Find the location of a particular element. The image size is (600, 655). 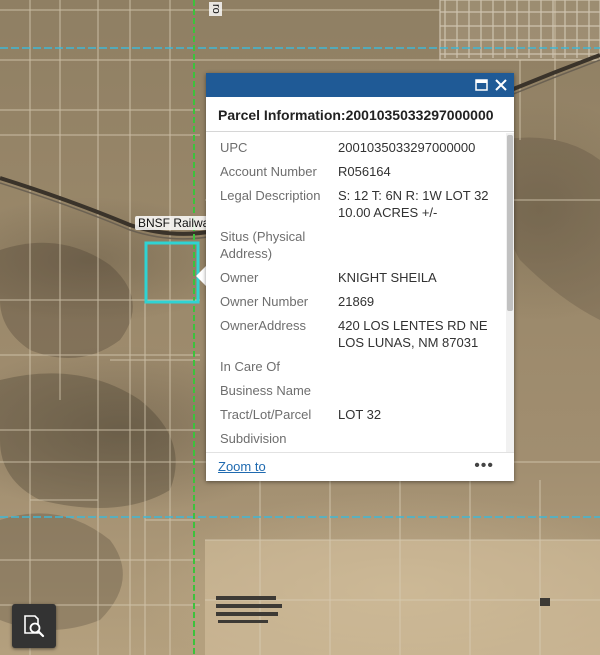

table-row: Business Name is located at coordinates (361, 394).